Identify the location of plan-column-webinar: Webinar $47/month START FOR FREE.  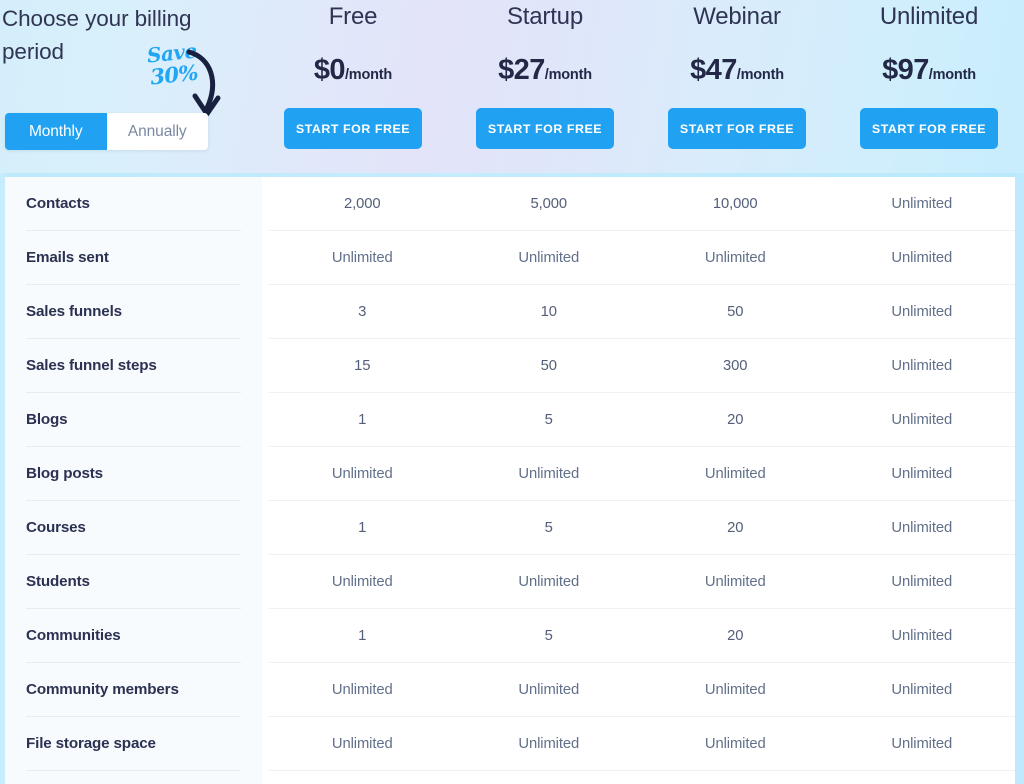
(737, 86).